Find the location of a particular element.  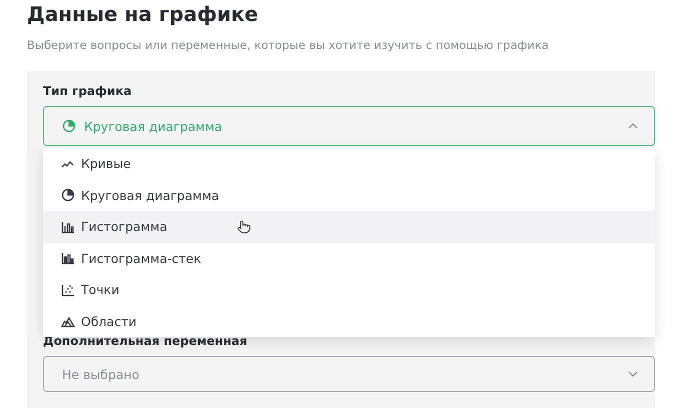

stacked-bar-chart-icon is located at coordinates (68, 258).